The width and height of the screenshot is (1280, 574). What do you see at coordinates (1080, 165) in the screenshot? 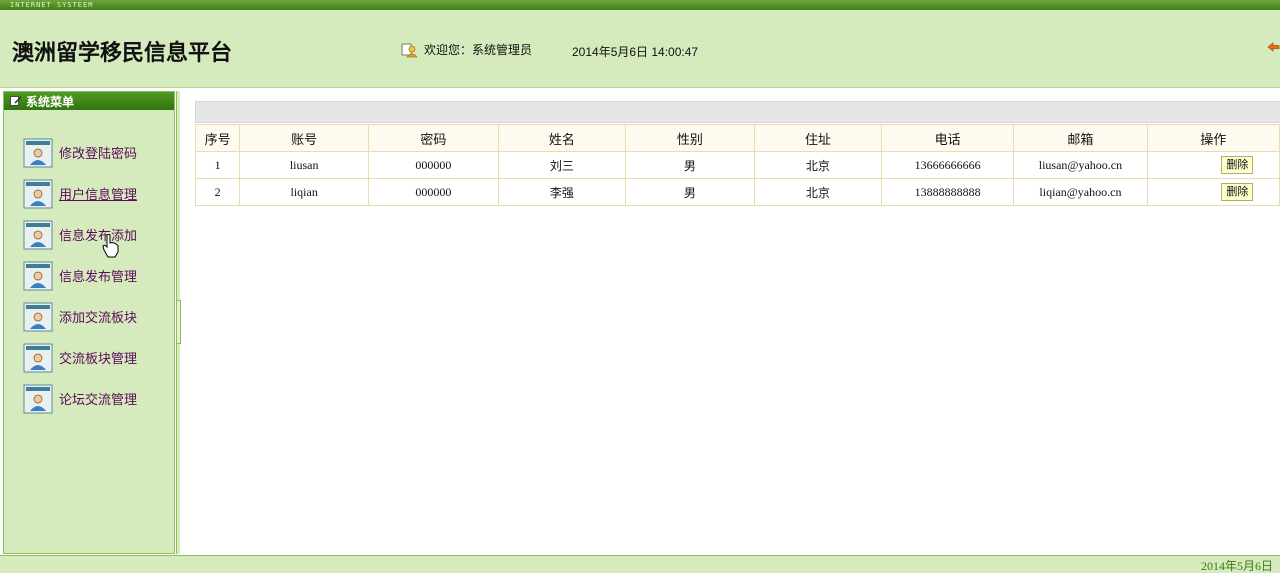
I see `cell-email: liusan@yahoo.cn` at bounding box center [1080, 165].